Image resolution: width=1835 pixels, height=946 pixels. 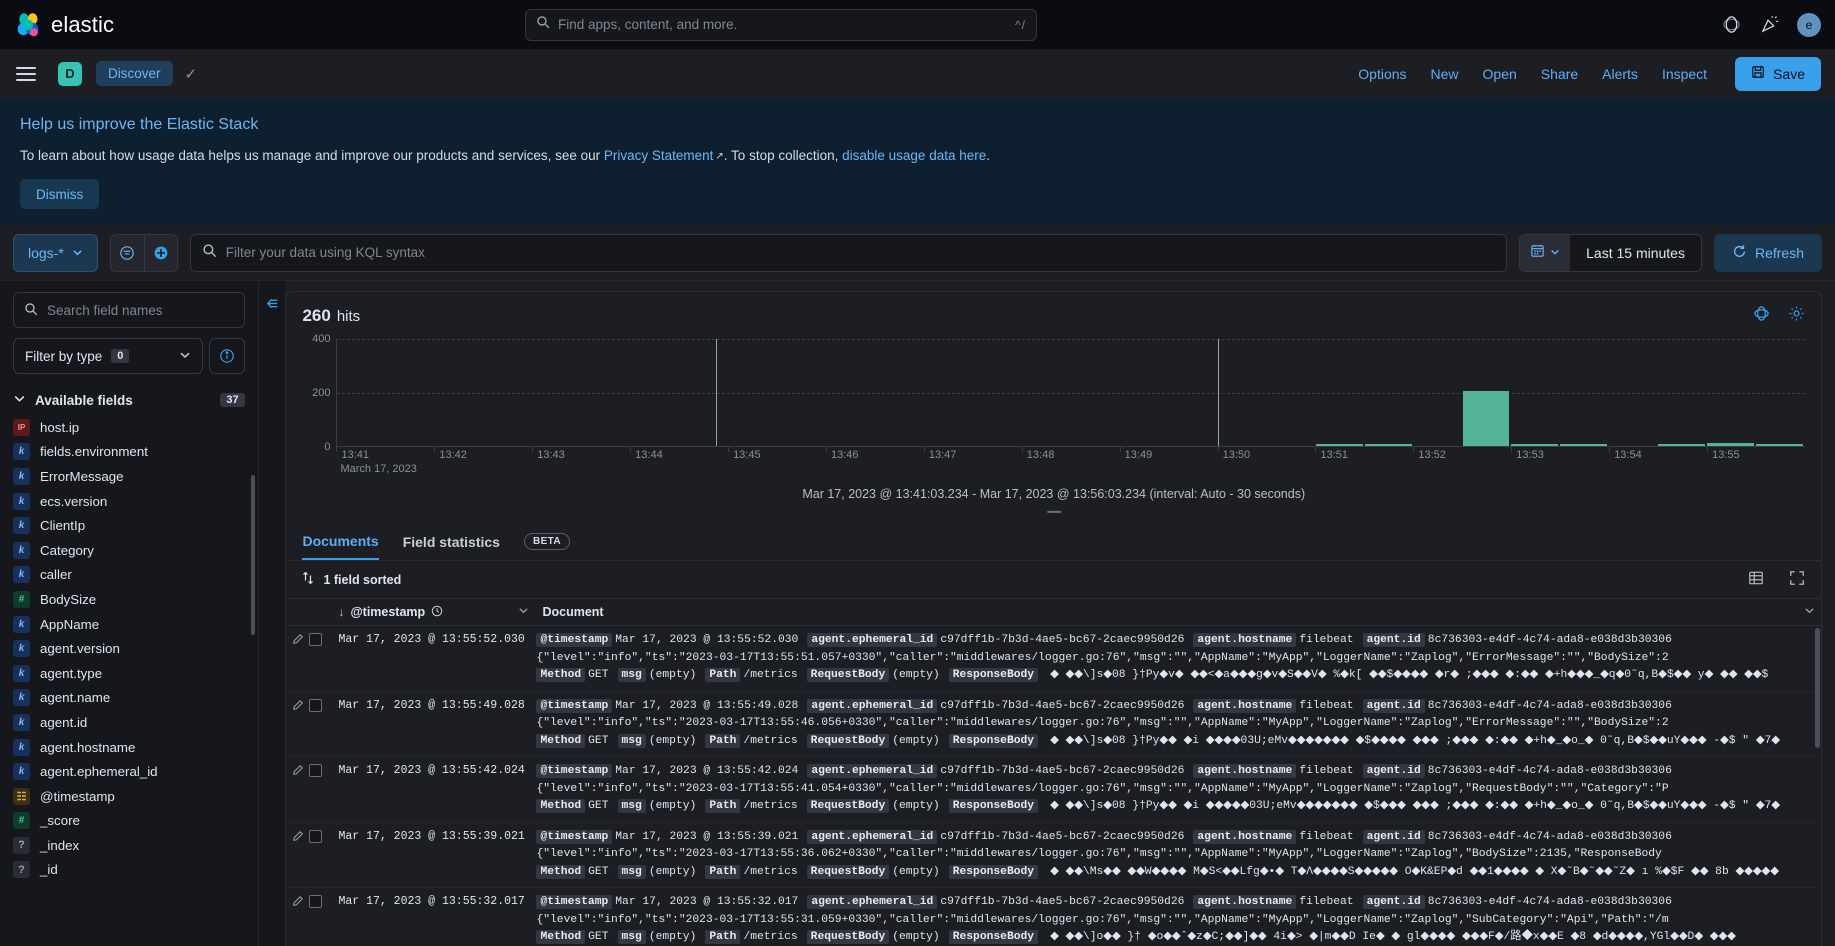 I want to click on column-header-document: Document, so click(x=1165, y=612).